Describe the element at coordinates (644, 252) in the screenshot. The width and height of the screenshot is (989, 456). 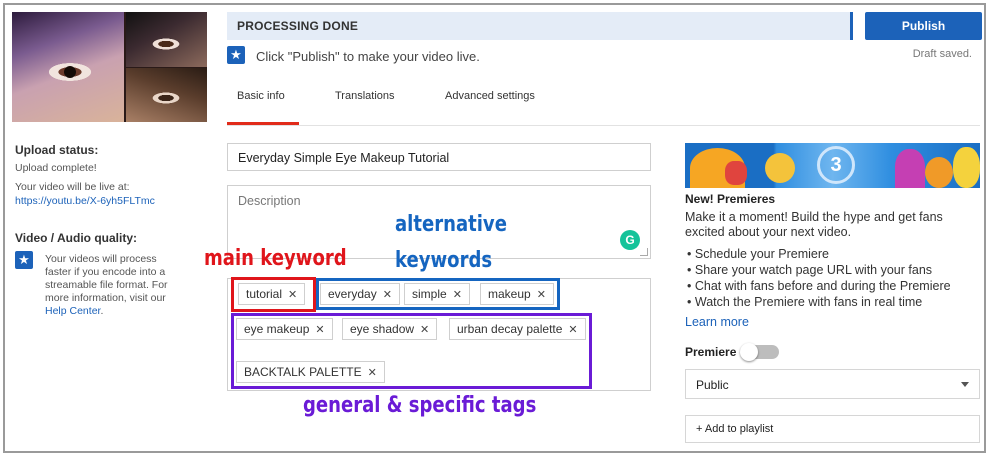
I see `resize-handle` at that location.